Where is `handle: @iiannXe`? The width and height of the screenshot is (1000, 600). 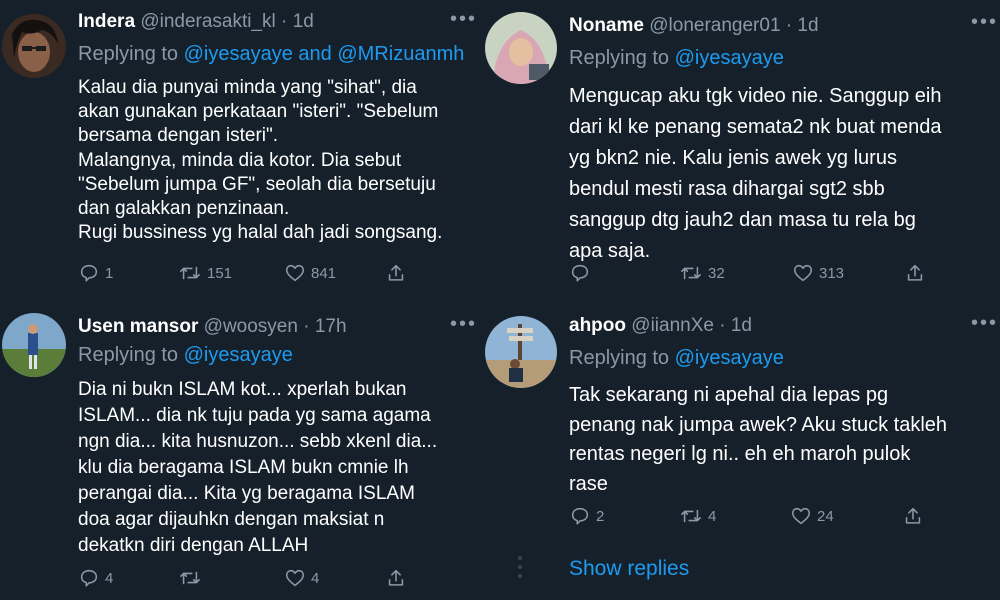
handle: @iiannXe is located at coordinates (672, 325).